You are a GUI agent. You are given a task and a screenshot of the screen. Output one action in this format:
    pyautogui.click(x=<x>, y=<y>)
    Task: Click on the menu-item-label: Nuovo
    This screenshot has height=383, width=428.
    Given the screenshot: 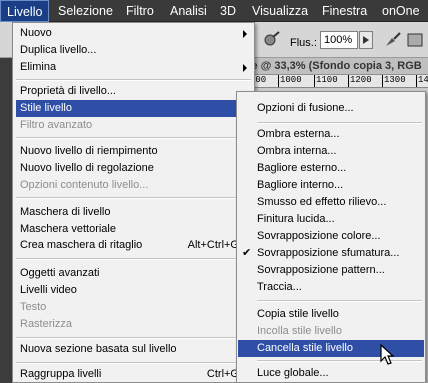 What is the action you would take?
    pyautogui.click(x=36, y=33)
    